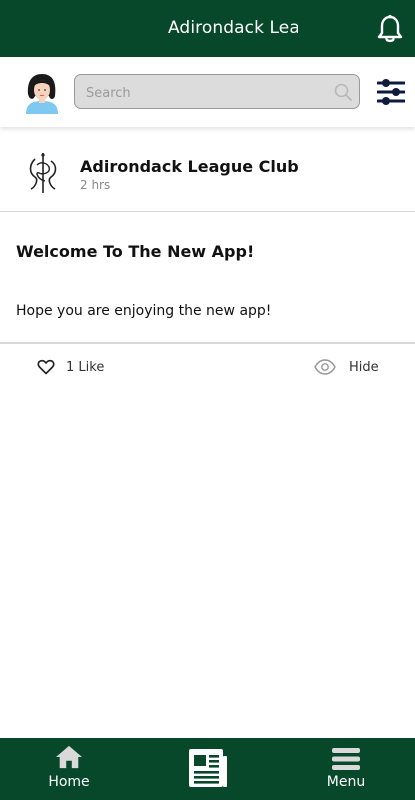 This screenshot has height=800, width=415. What do you see at coordinates (346, 367) in the screenshot?
I see `hide-button: Hide` at bounding box center [346, 367].